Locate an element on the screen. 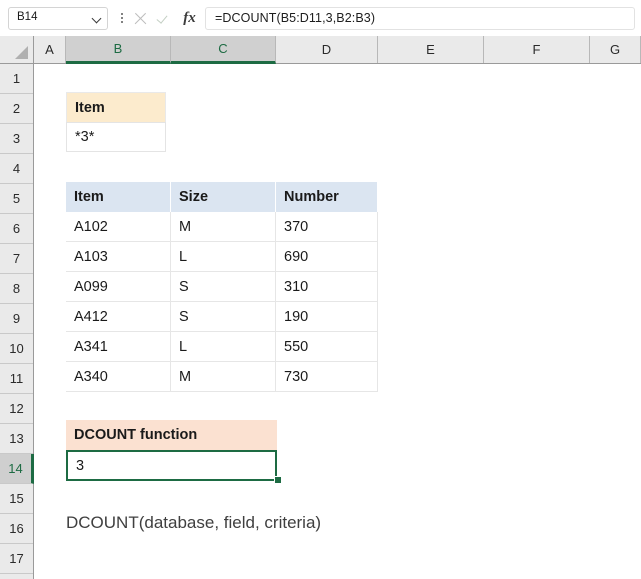  row-header-label: 15 is located at coordinates (16, 498).